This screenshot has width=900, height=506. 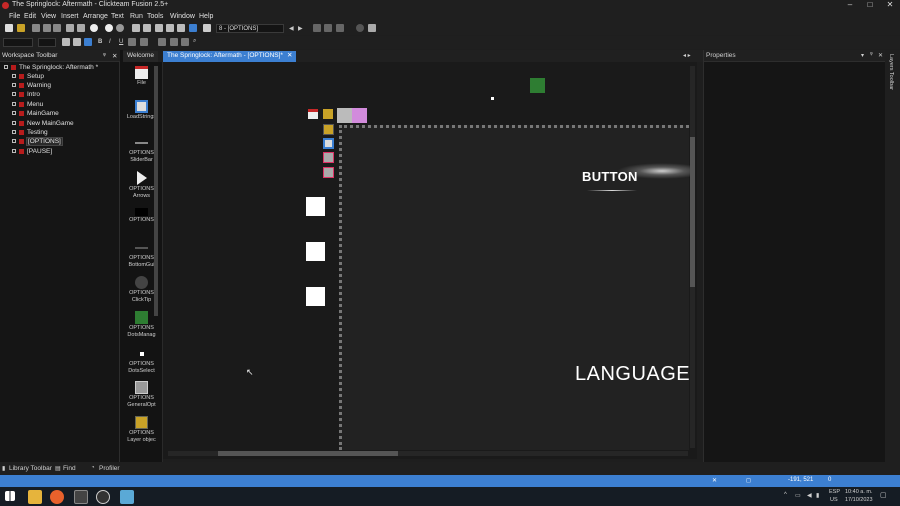 What do you see at coordinates (77, 42) in the screenshot?
I see `snap-icon` at bounding box center [77, 42].